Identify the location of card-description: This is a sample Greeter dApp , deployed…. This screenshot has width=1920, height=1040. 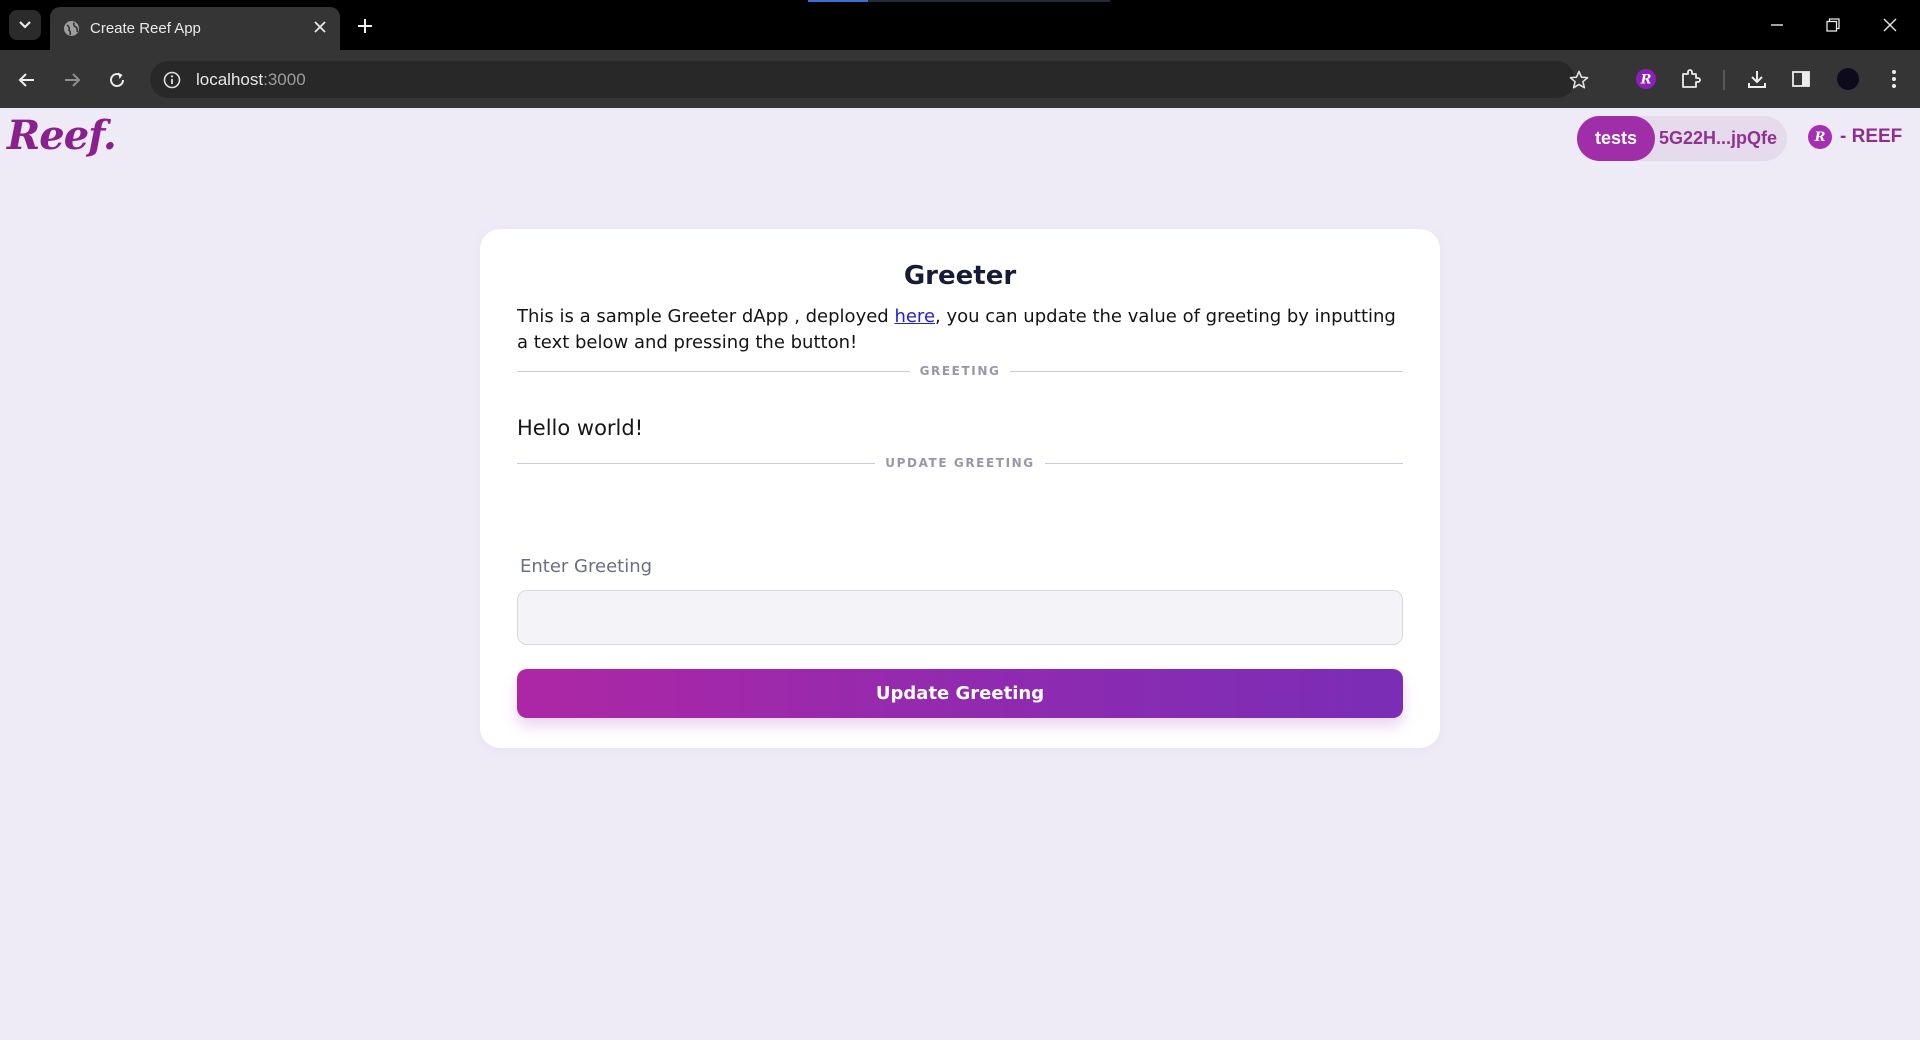
(956, 329).